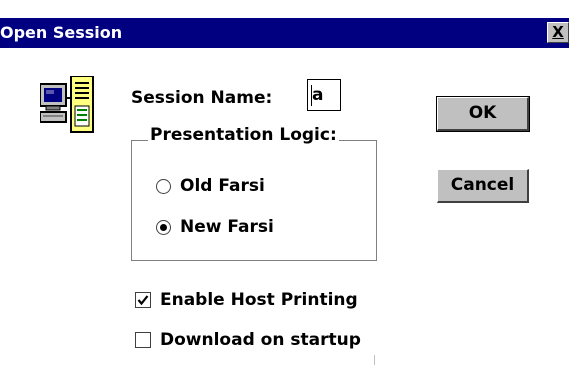  Describe the element at coordinates (61, 32) in the screenshot. I see `window-title: Open Session` at that location.